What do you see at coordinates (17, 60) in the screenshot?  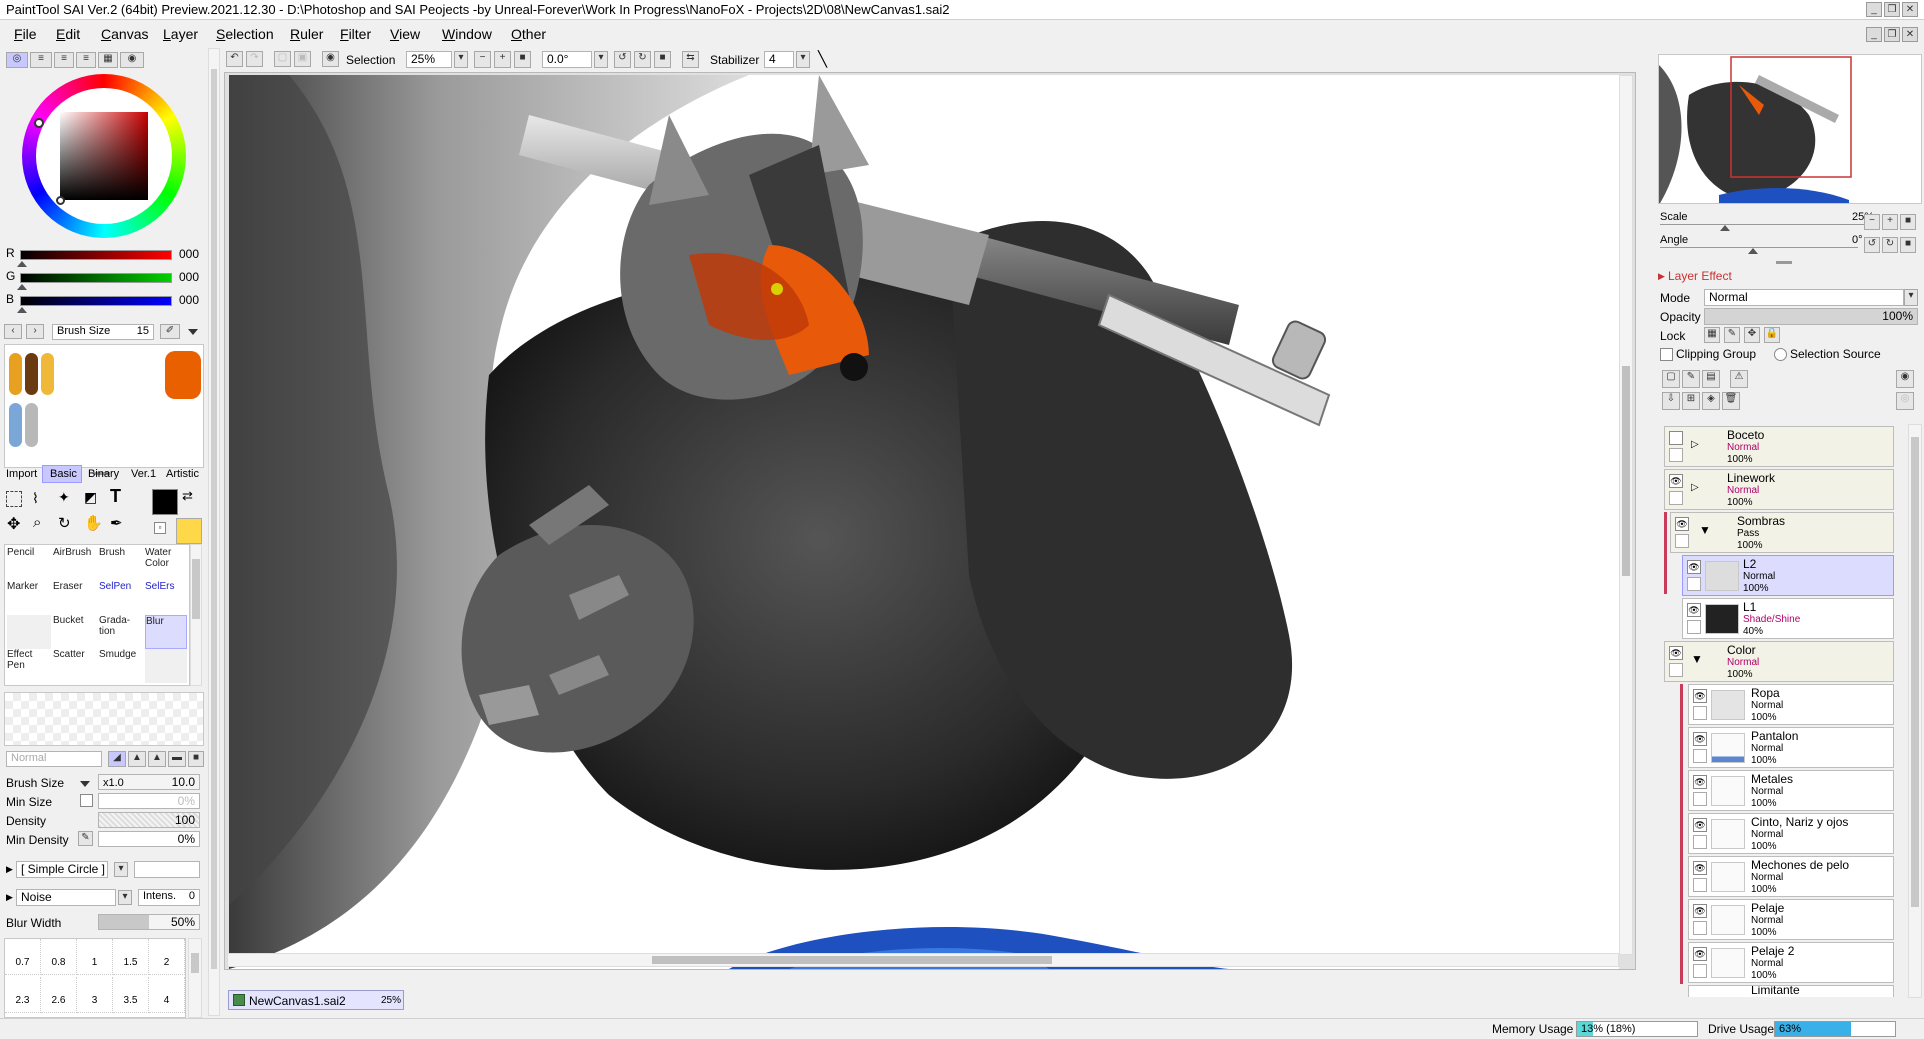 I see `color-wheel-tab-icon: ◎` at bounding box center [17, 60].